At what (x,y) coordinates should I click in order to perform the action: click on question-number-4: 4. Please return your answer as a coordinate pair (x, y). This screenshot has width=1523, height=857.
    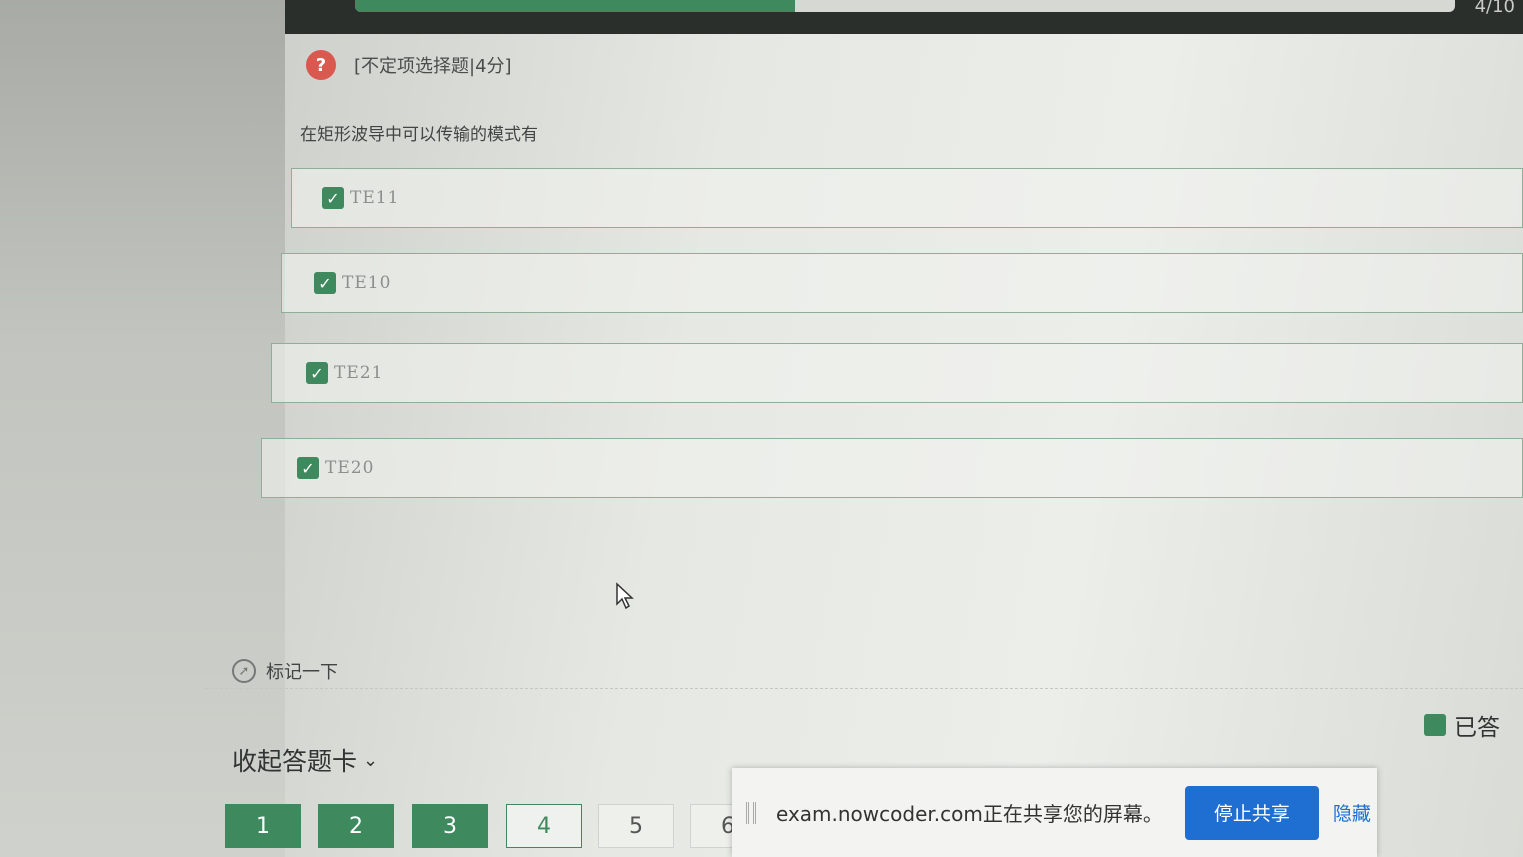
    Looking at the image, I should click on (544, 826).